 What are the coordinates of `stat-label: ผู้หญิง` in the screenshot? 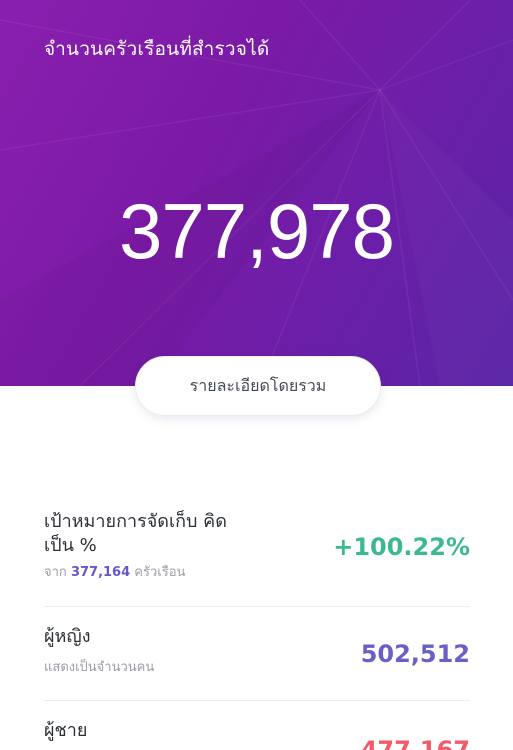 It's located at (67, 636).